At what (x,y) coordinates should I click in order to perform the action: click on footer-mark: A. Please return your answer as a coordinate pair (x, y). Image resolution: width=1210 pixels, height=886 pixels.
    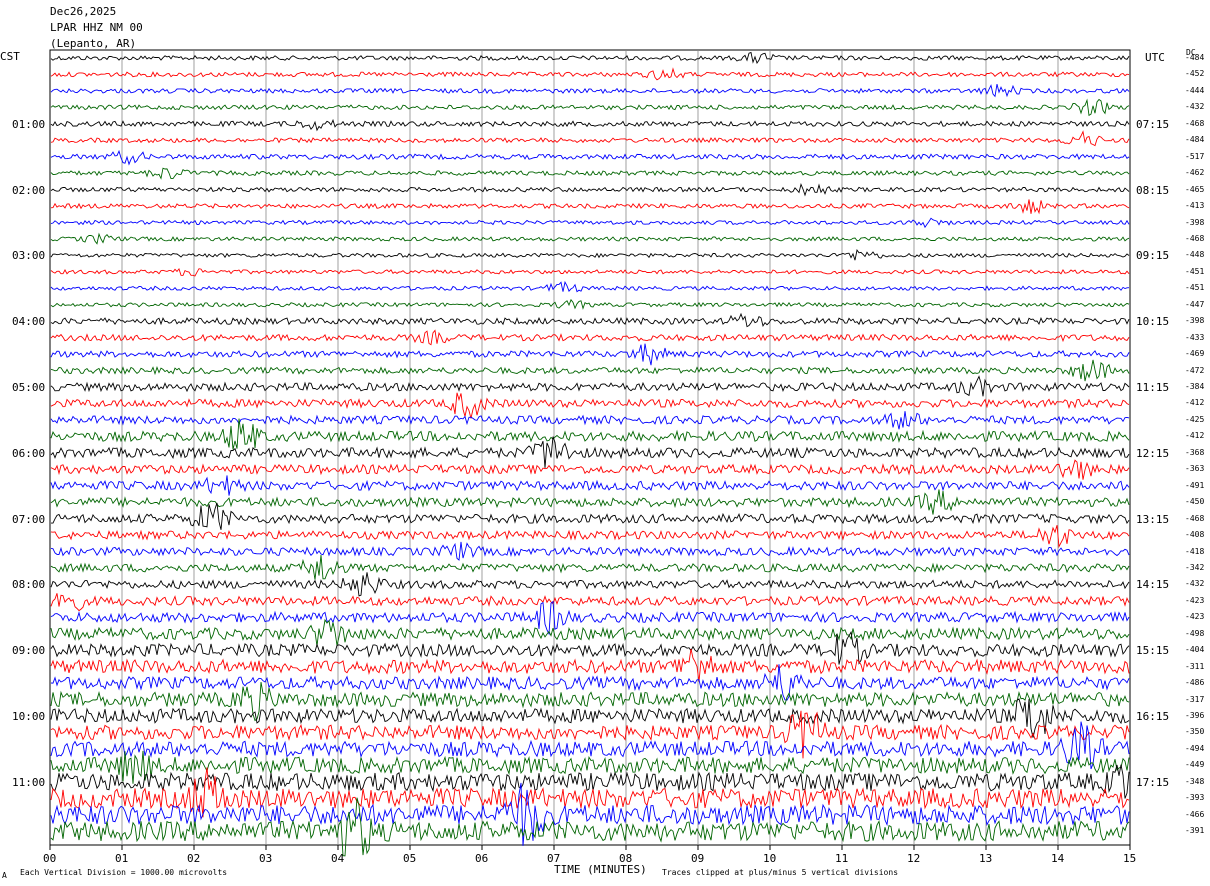
    Looking at the image, I should click on (4, 875).